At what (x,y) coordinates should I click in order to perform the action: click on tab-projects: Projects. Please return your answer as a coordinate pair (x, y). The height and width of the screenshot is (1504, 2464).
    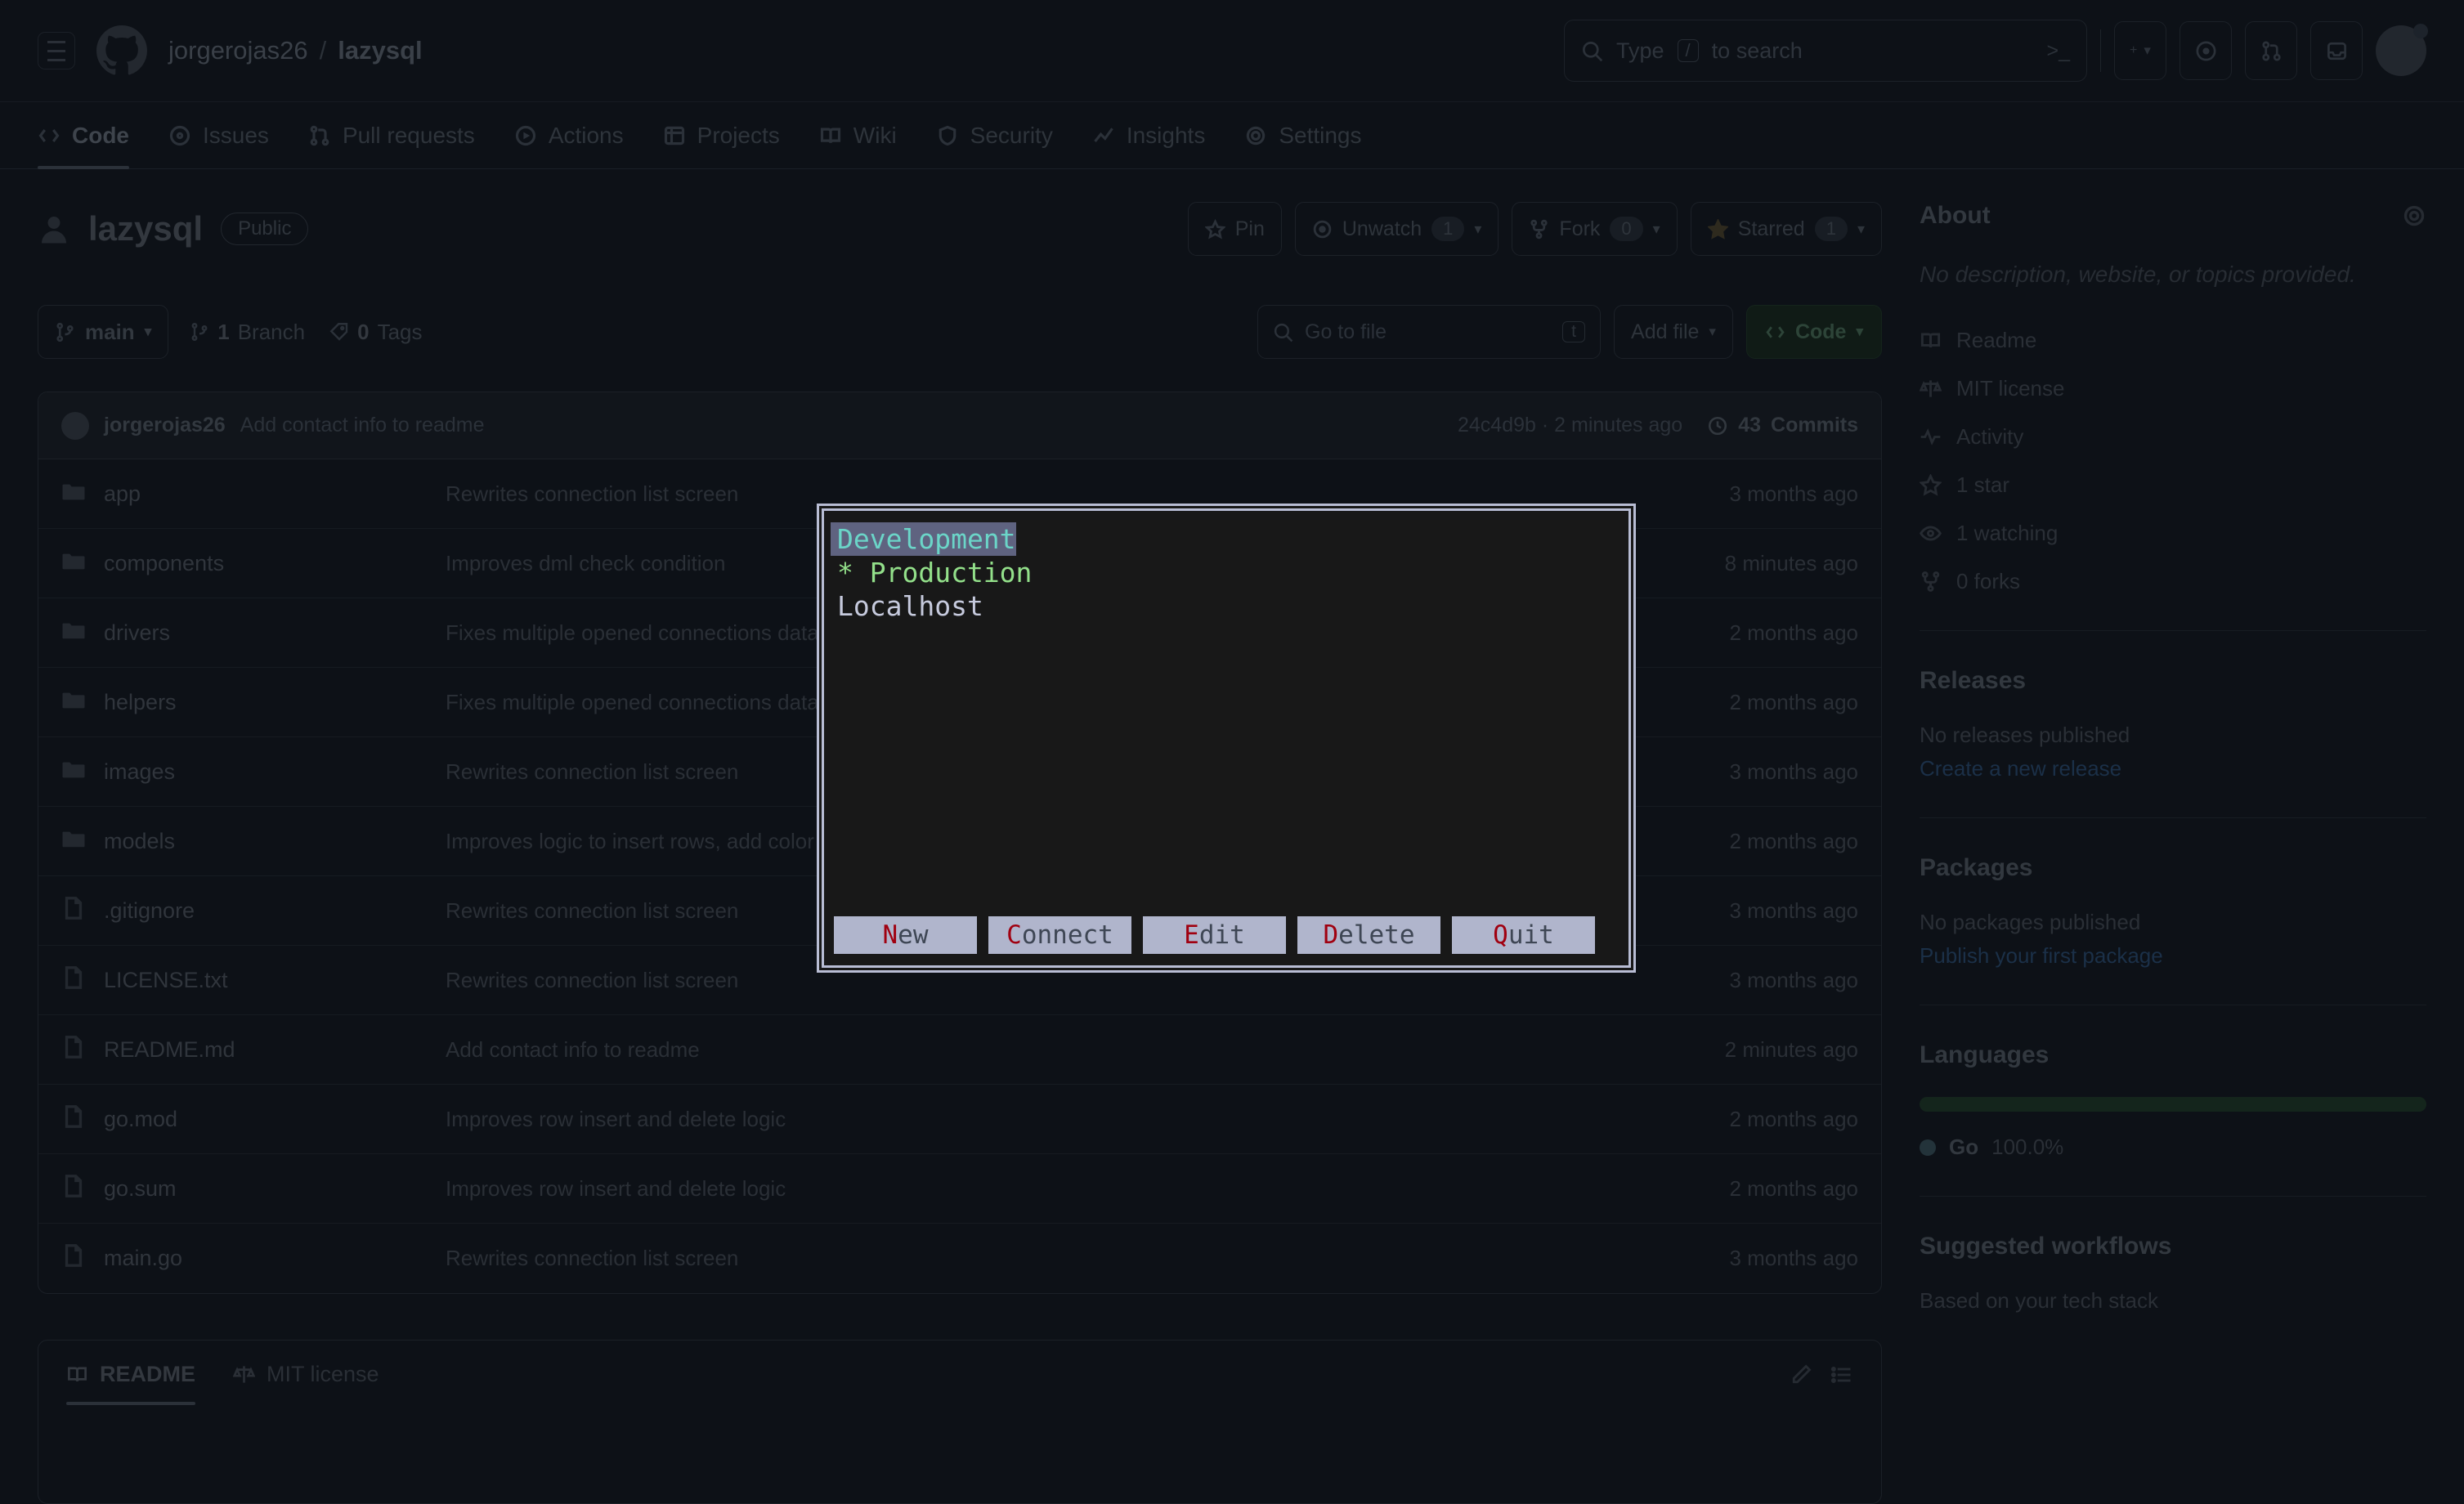
    Looking at the image, I should click on (722, 135).